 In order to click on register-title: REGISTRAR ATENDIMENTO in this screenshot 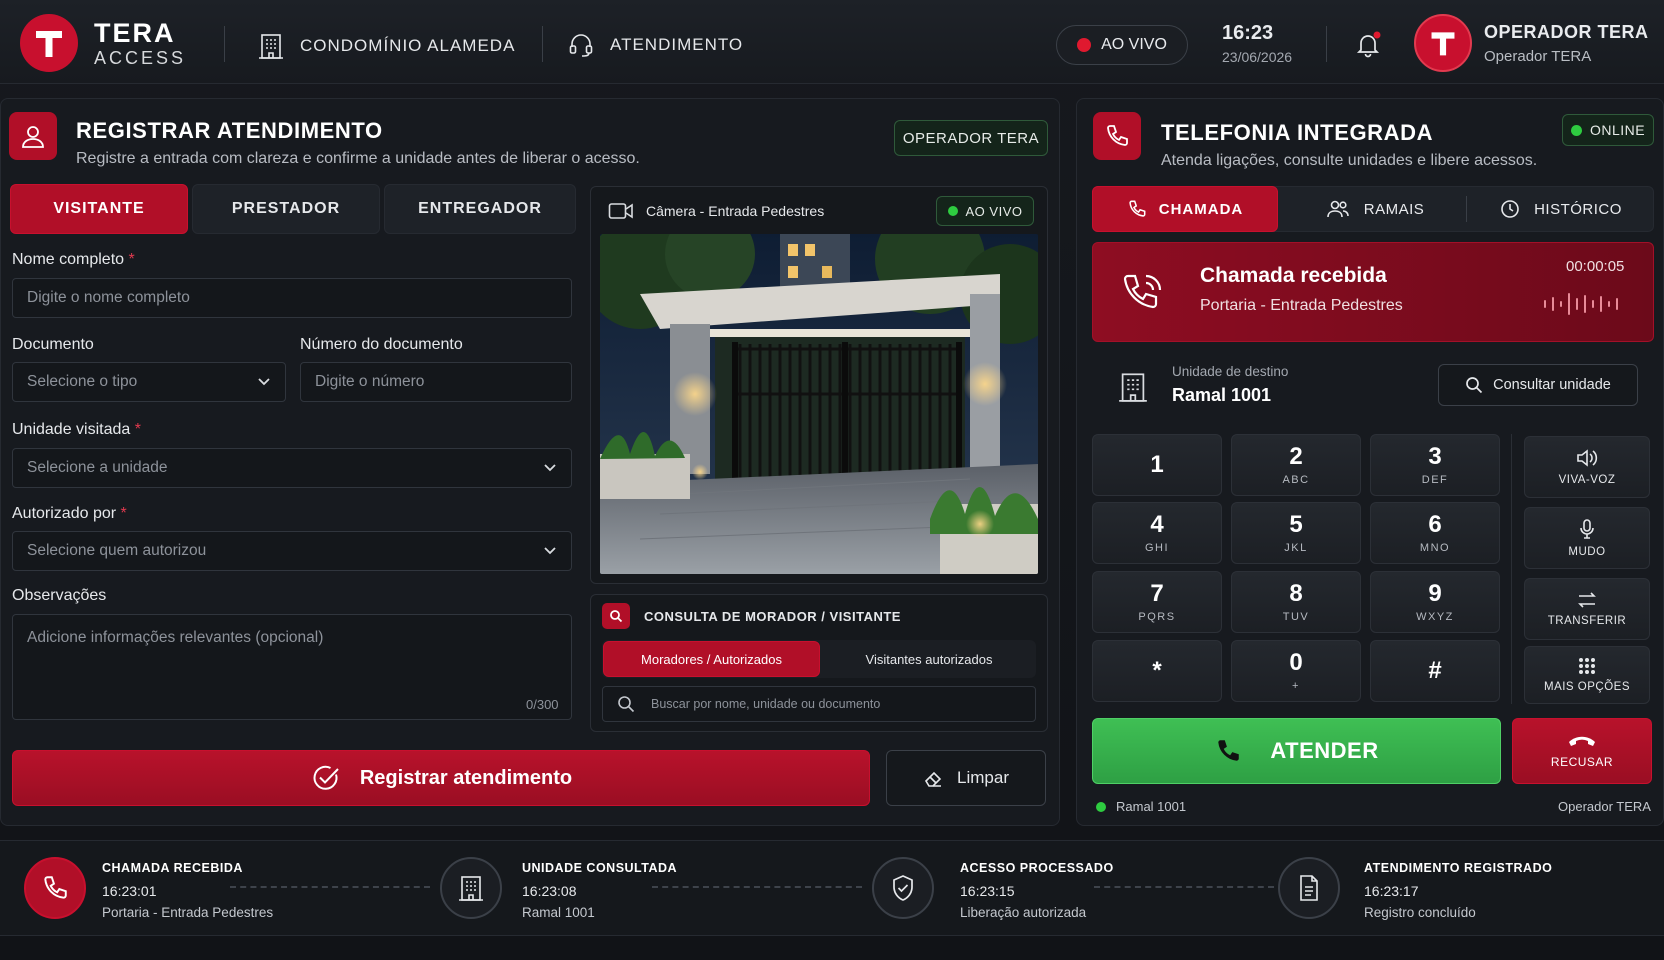, I will do `click(229, 130)`.